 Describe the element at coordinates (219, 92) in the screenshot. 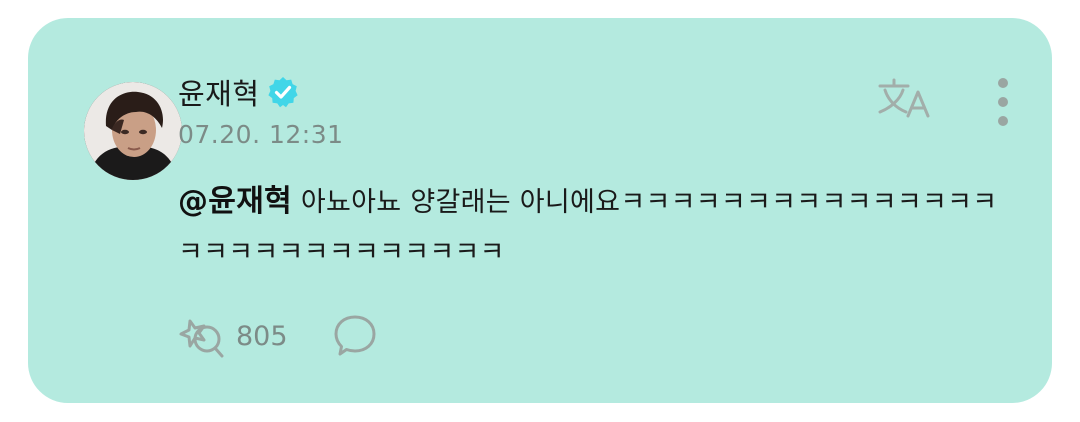

I see `author-name: 윤재혁` at that location.